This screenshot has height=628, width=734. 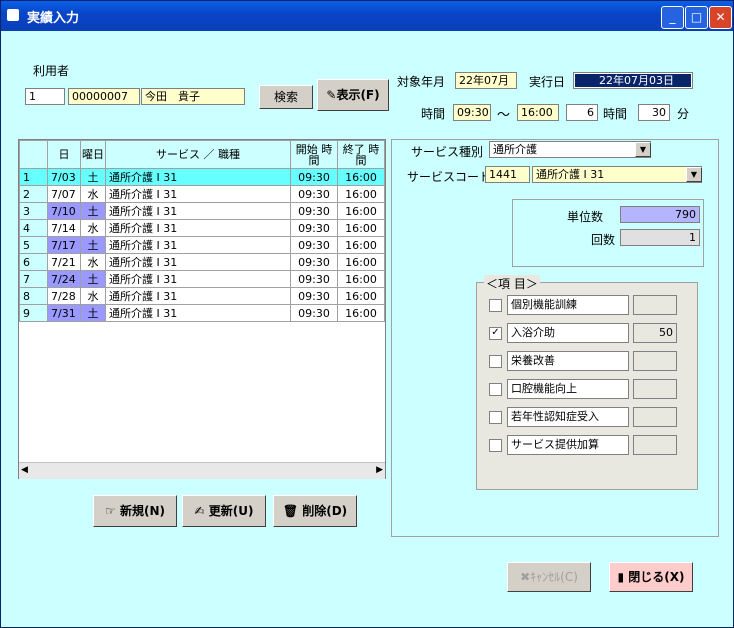 I want to click on show-button: ✎表示(F), so click(x=353, y=95).